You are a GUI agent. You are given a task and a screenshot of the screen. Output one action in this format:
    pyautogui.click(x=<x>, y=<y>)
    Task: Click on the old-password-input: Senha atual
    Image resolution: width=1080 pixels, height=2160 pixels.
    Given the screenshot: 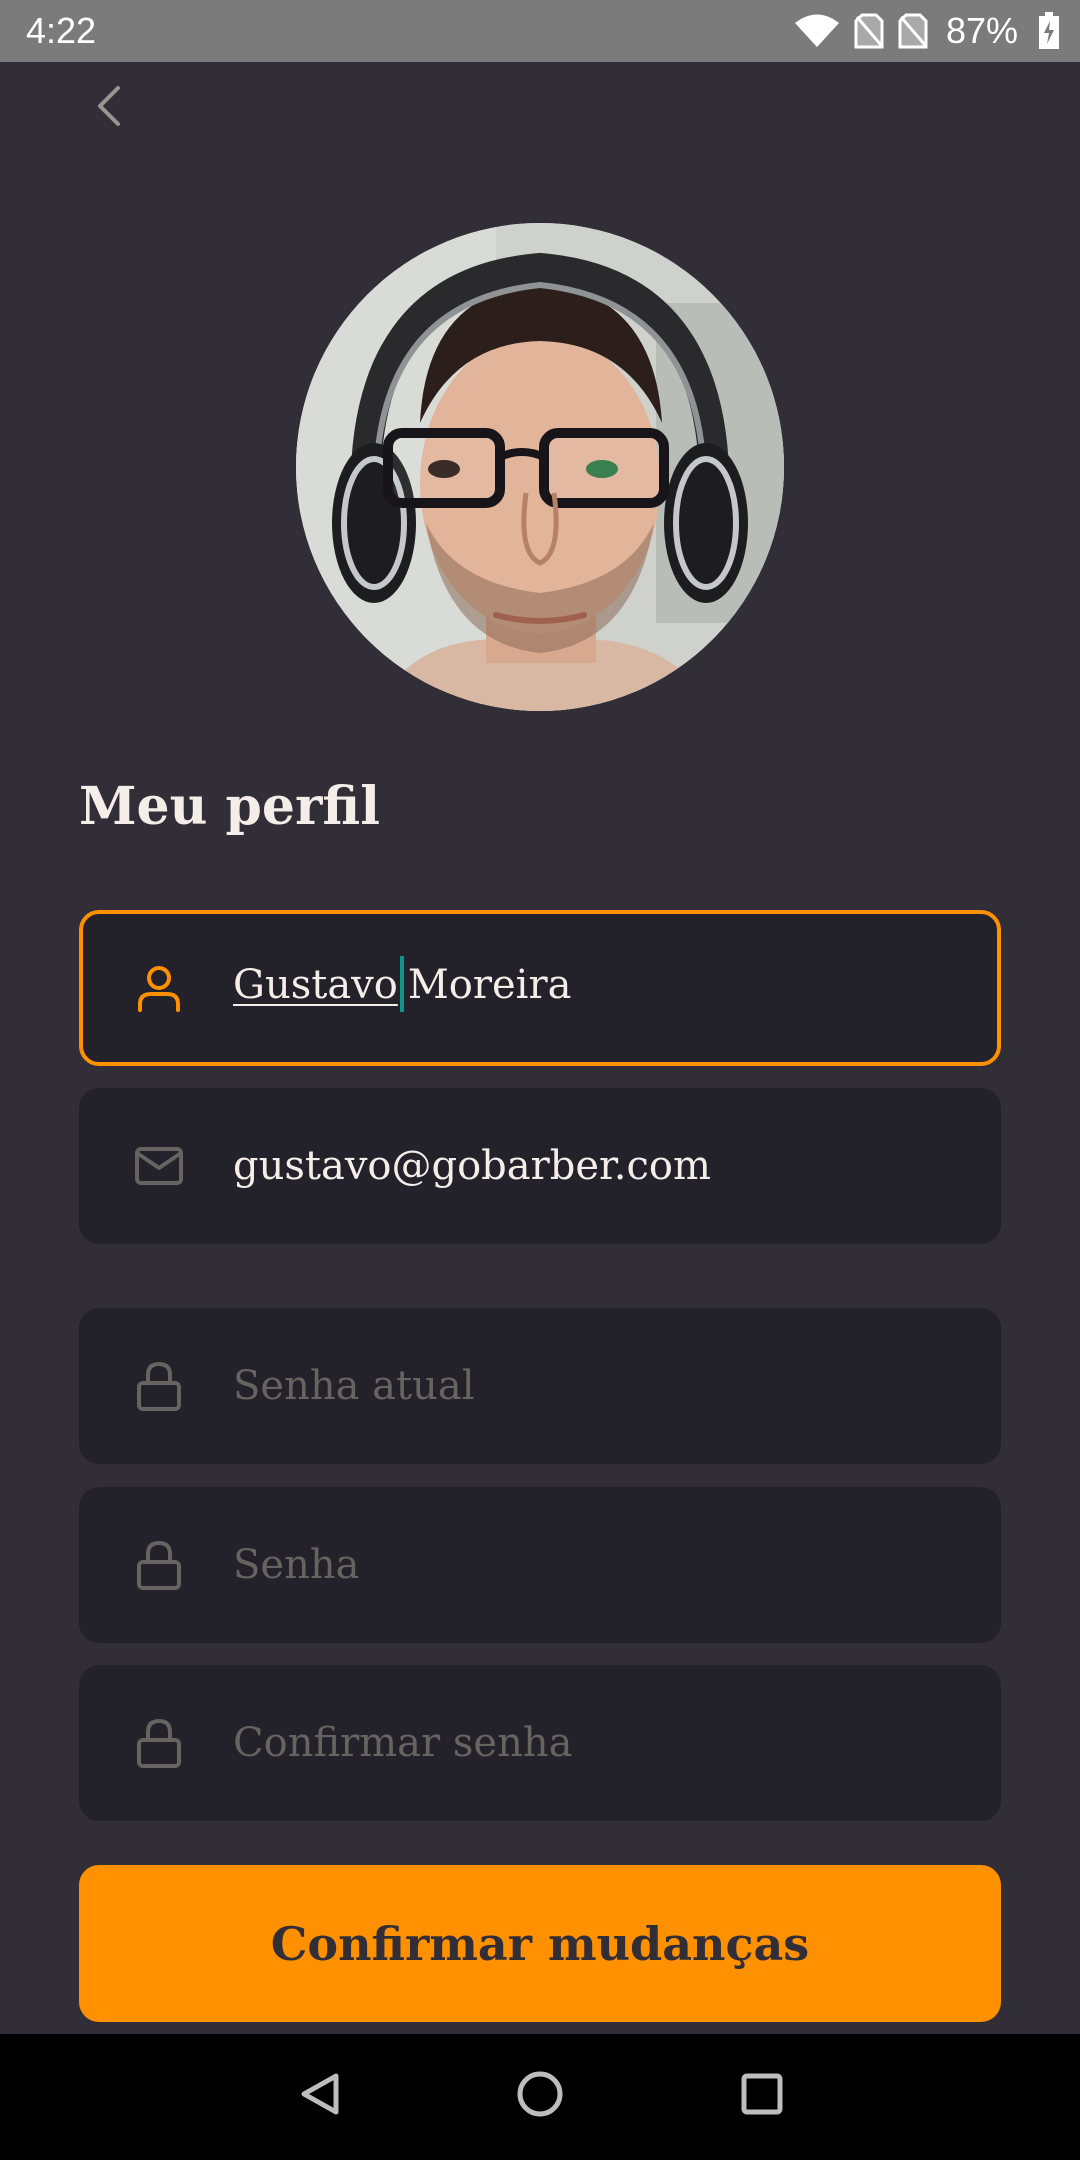 What is the action you would take?
    pyautogui.click(x=353, y=1386)
    